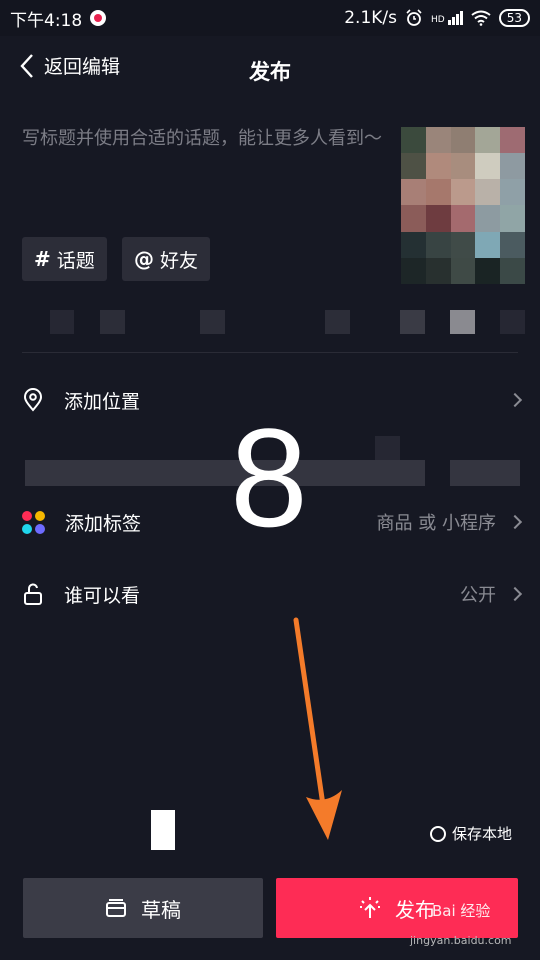 This screenshot has width=540, height=960. I want to click on status-right: 2.1K/s HD 53, so click(437, 18).